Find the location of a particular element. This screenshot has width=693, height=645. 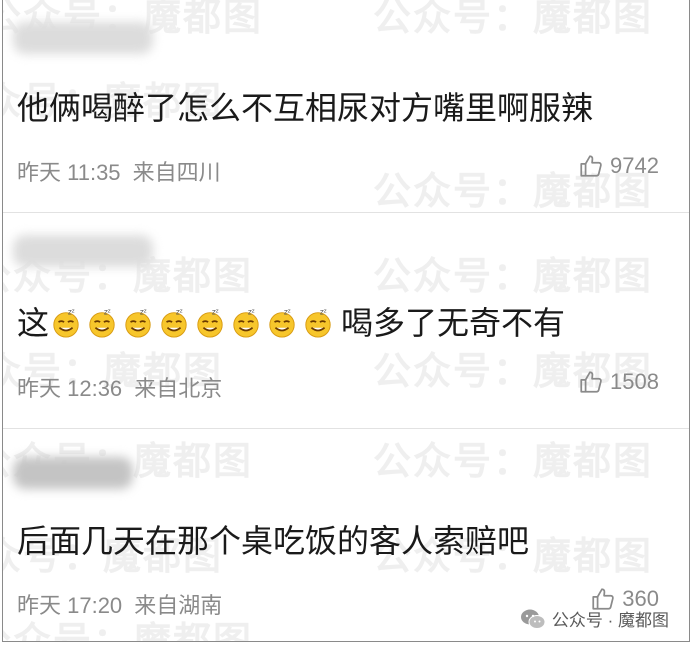

comment-time: 昨天 17:20 is located at coordinates (70, 605).